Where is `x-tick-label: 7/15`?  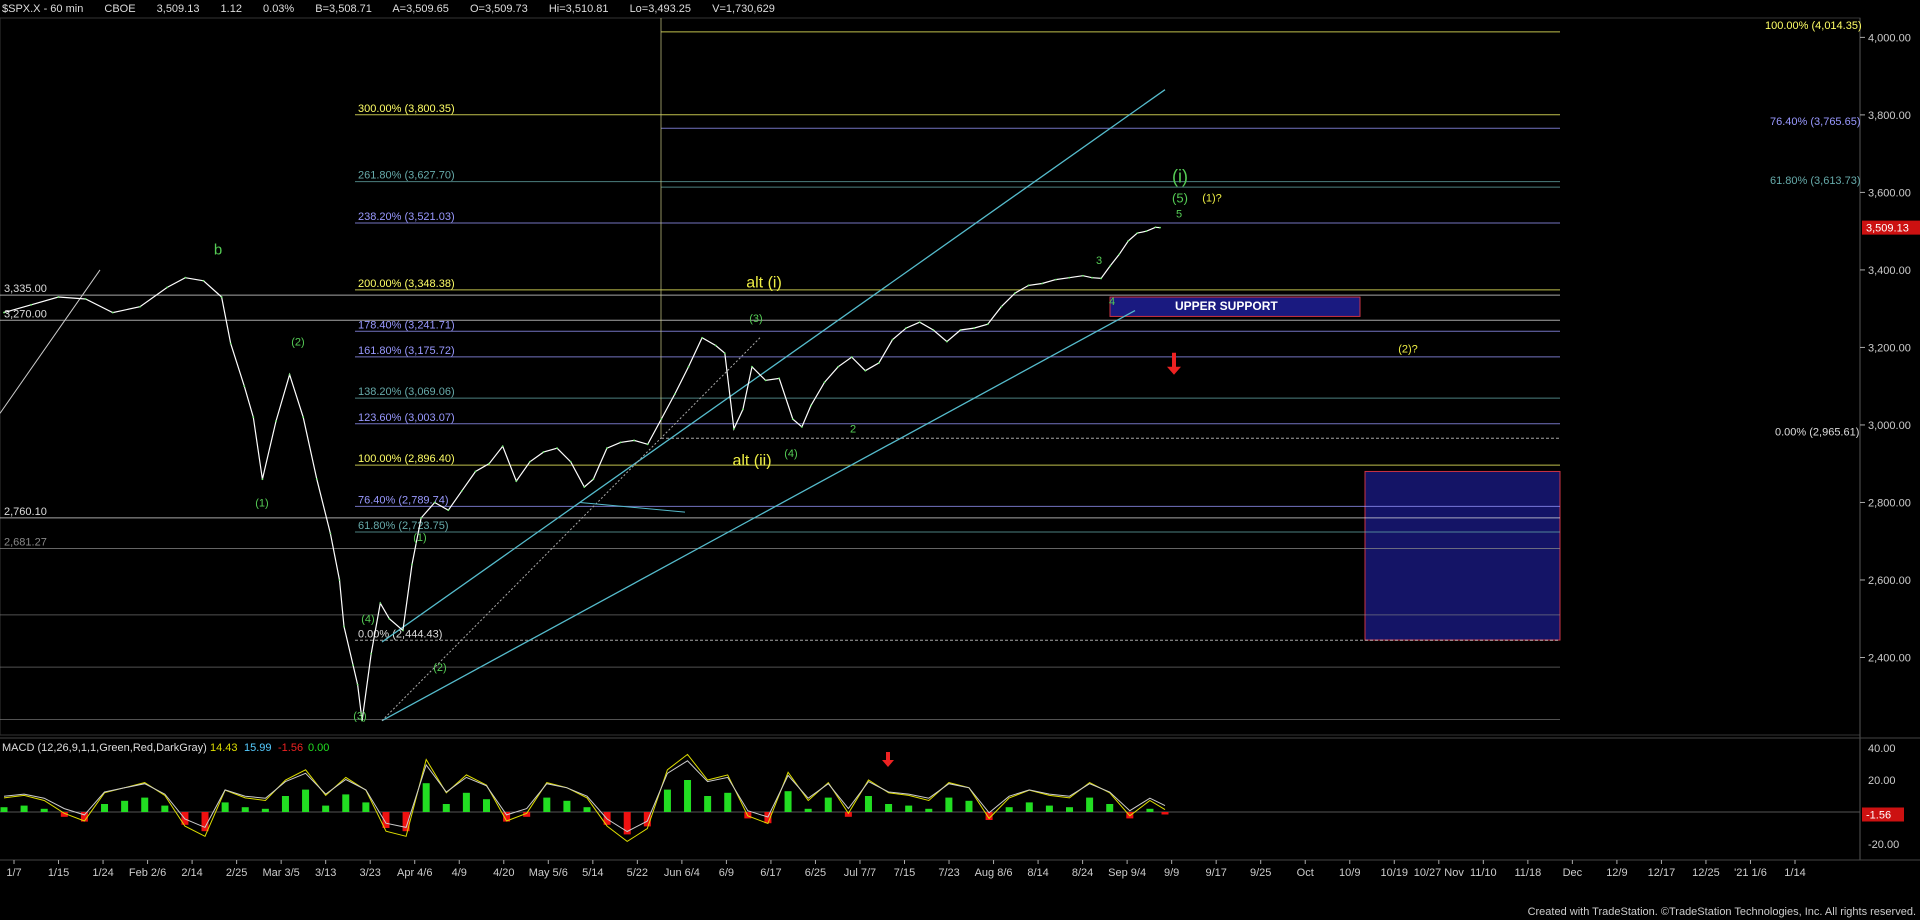
x-tick-label: 7/15 is located at coordinates (904, 873).